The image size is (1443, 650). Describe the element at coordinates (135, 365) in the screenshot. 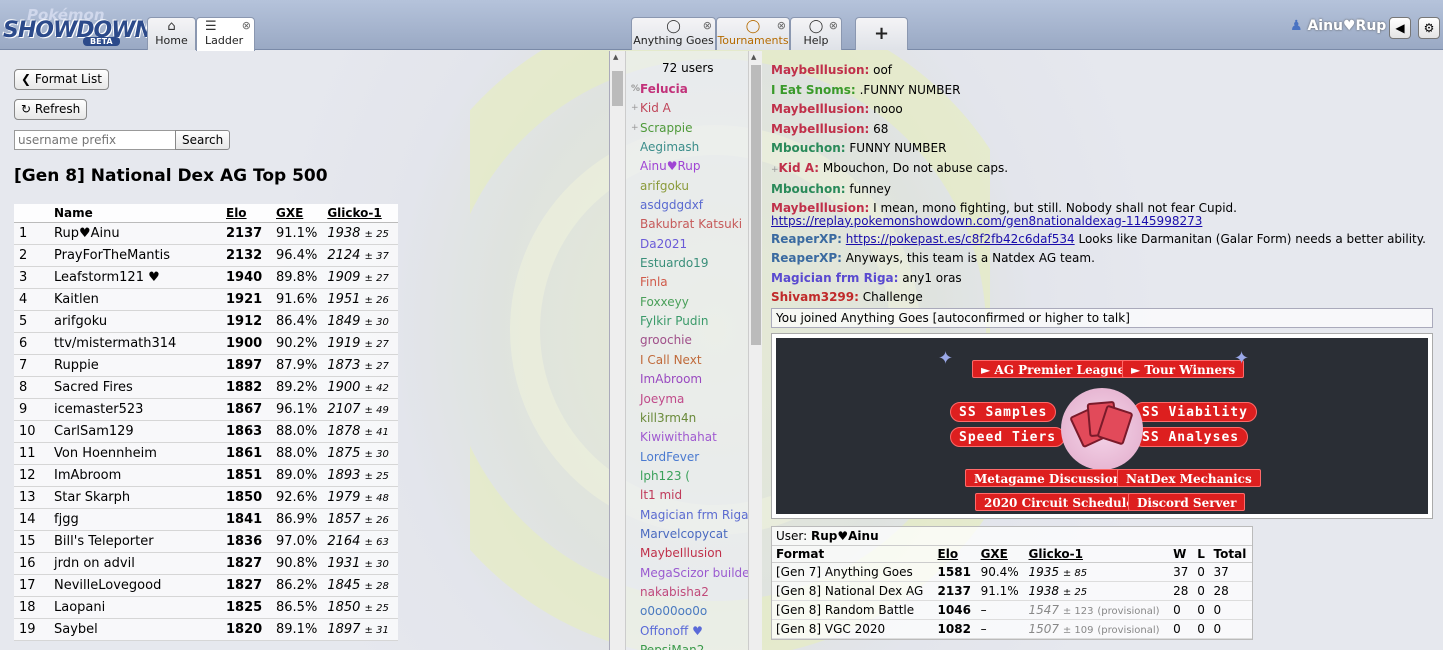

I see `ladder-player-name: Ruppie` at that location.